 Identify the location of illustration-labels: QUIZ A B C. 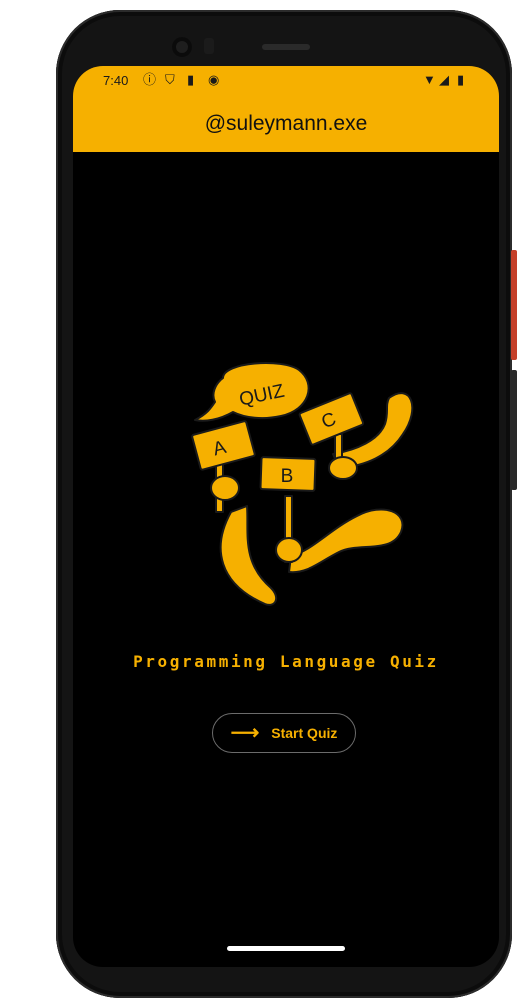
(275, 434).